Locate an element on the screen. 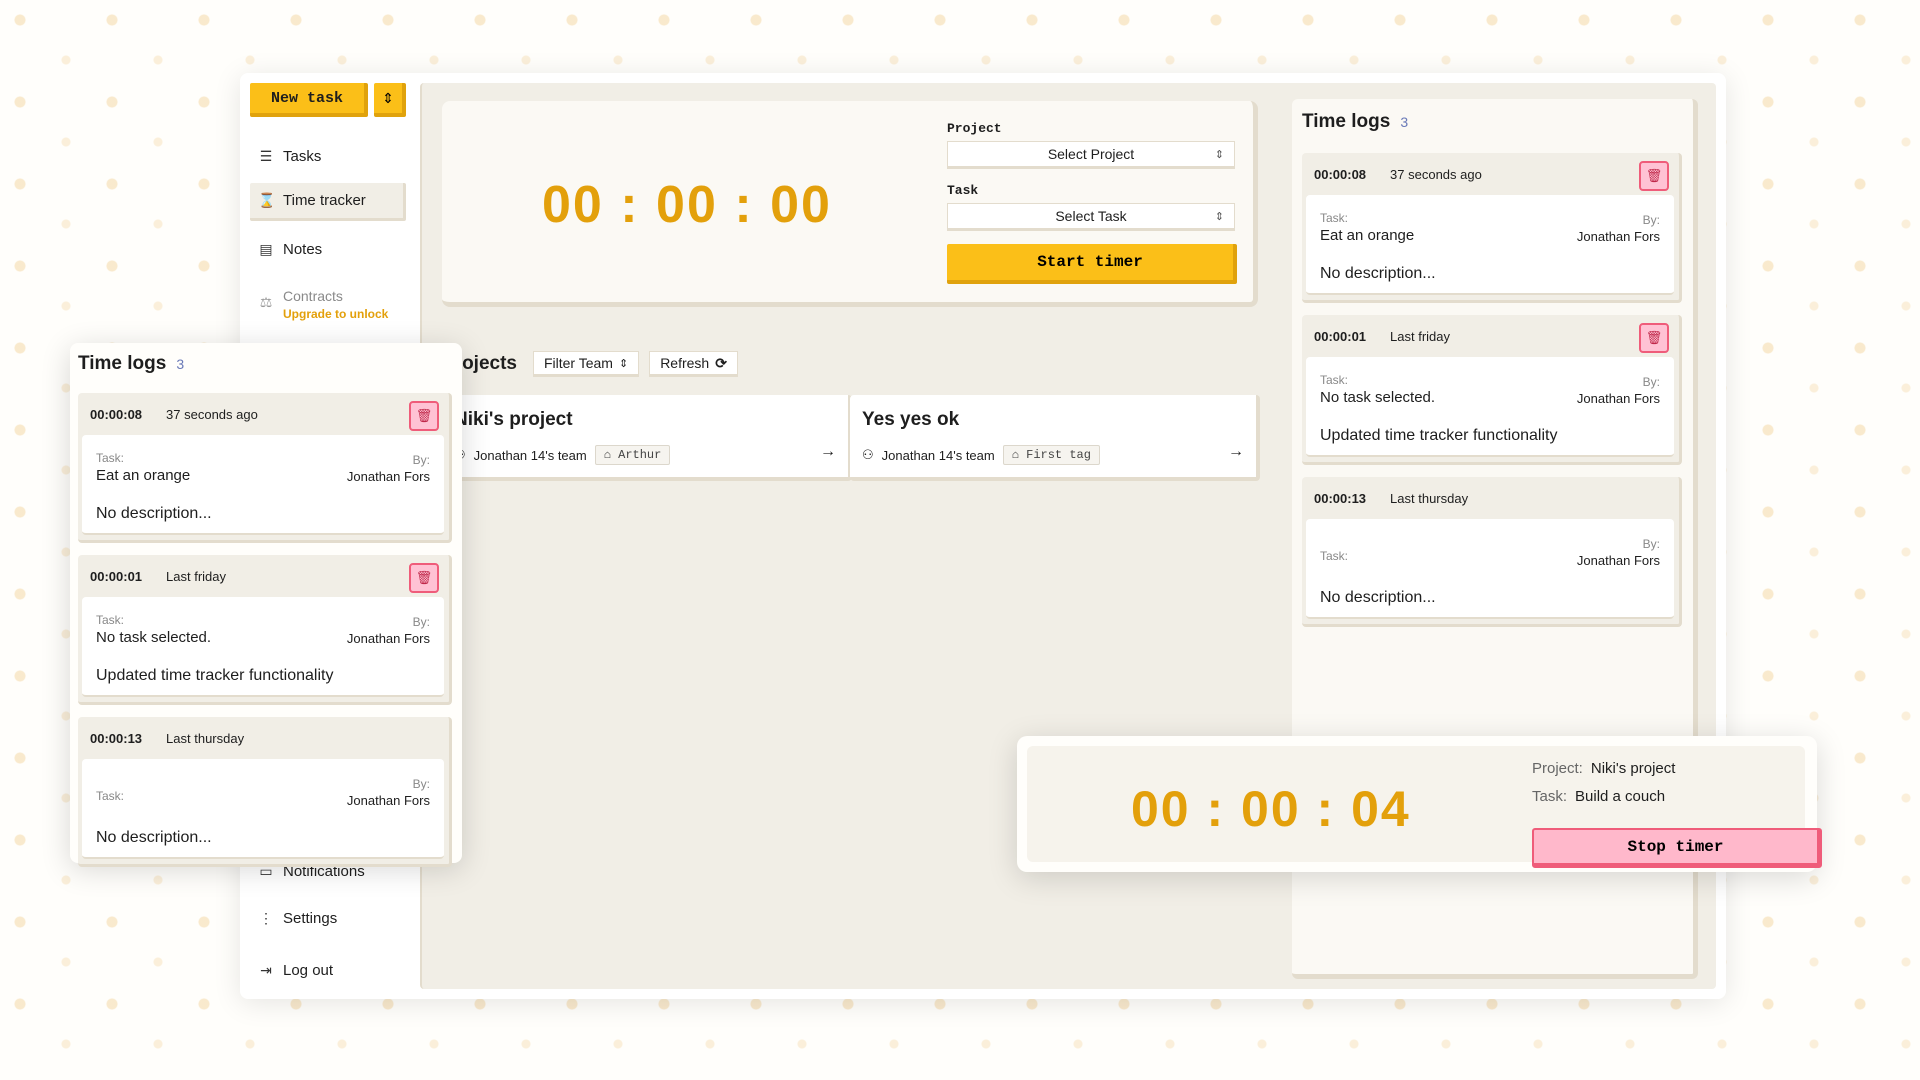 Image resolution: width=1920 pixels, height=1080 pixels. project-name: Niki's project is located at coordinates (513, 419).